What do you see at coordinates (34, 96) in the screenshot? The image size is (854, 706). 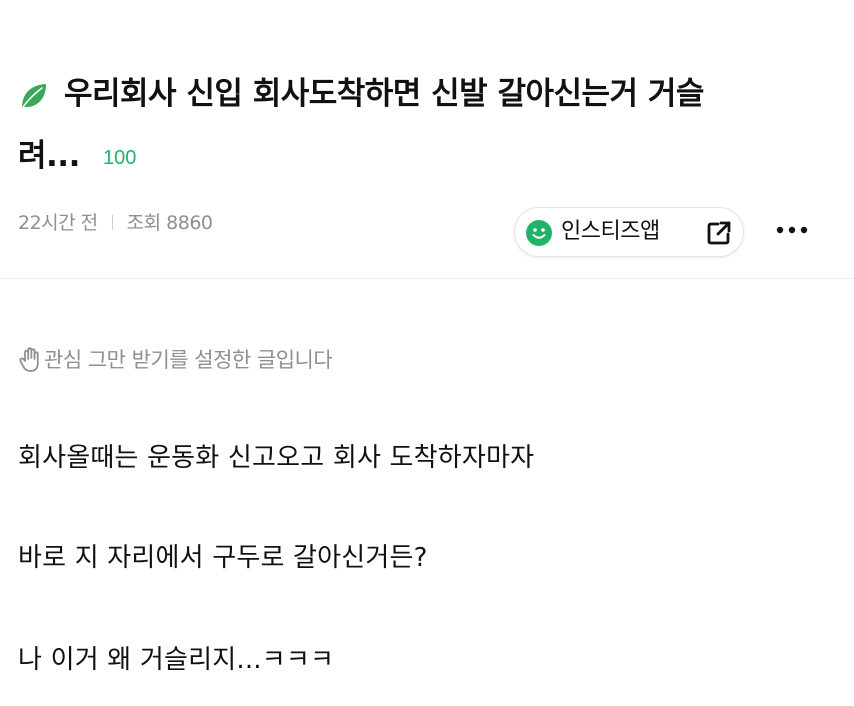 I see `leaf-icon` at bounding box center [34, 96].